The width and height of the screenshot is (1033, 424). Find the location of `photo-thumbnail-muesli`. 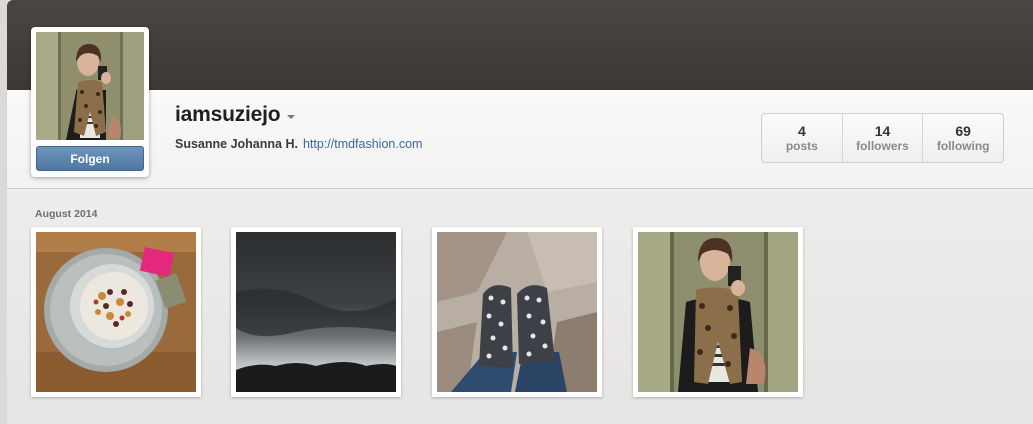

photo-thumbnail-muesli is located at coordinates (116, 312).